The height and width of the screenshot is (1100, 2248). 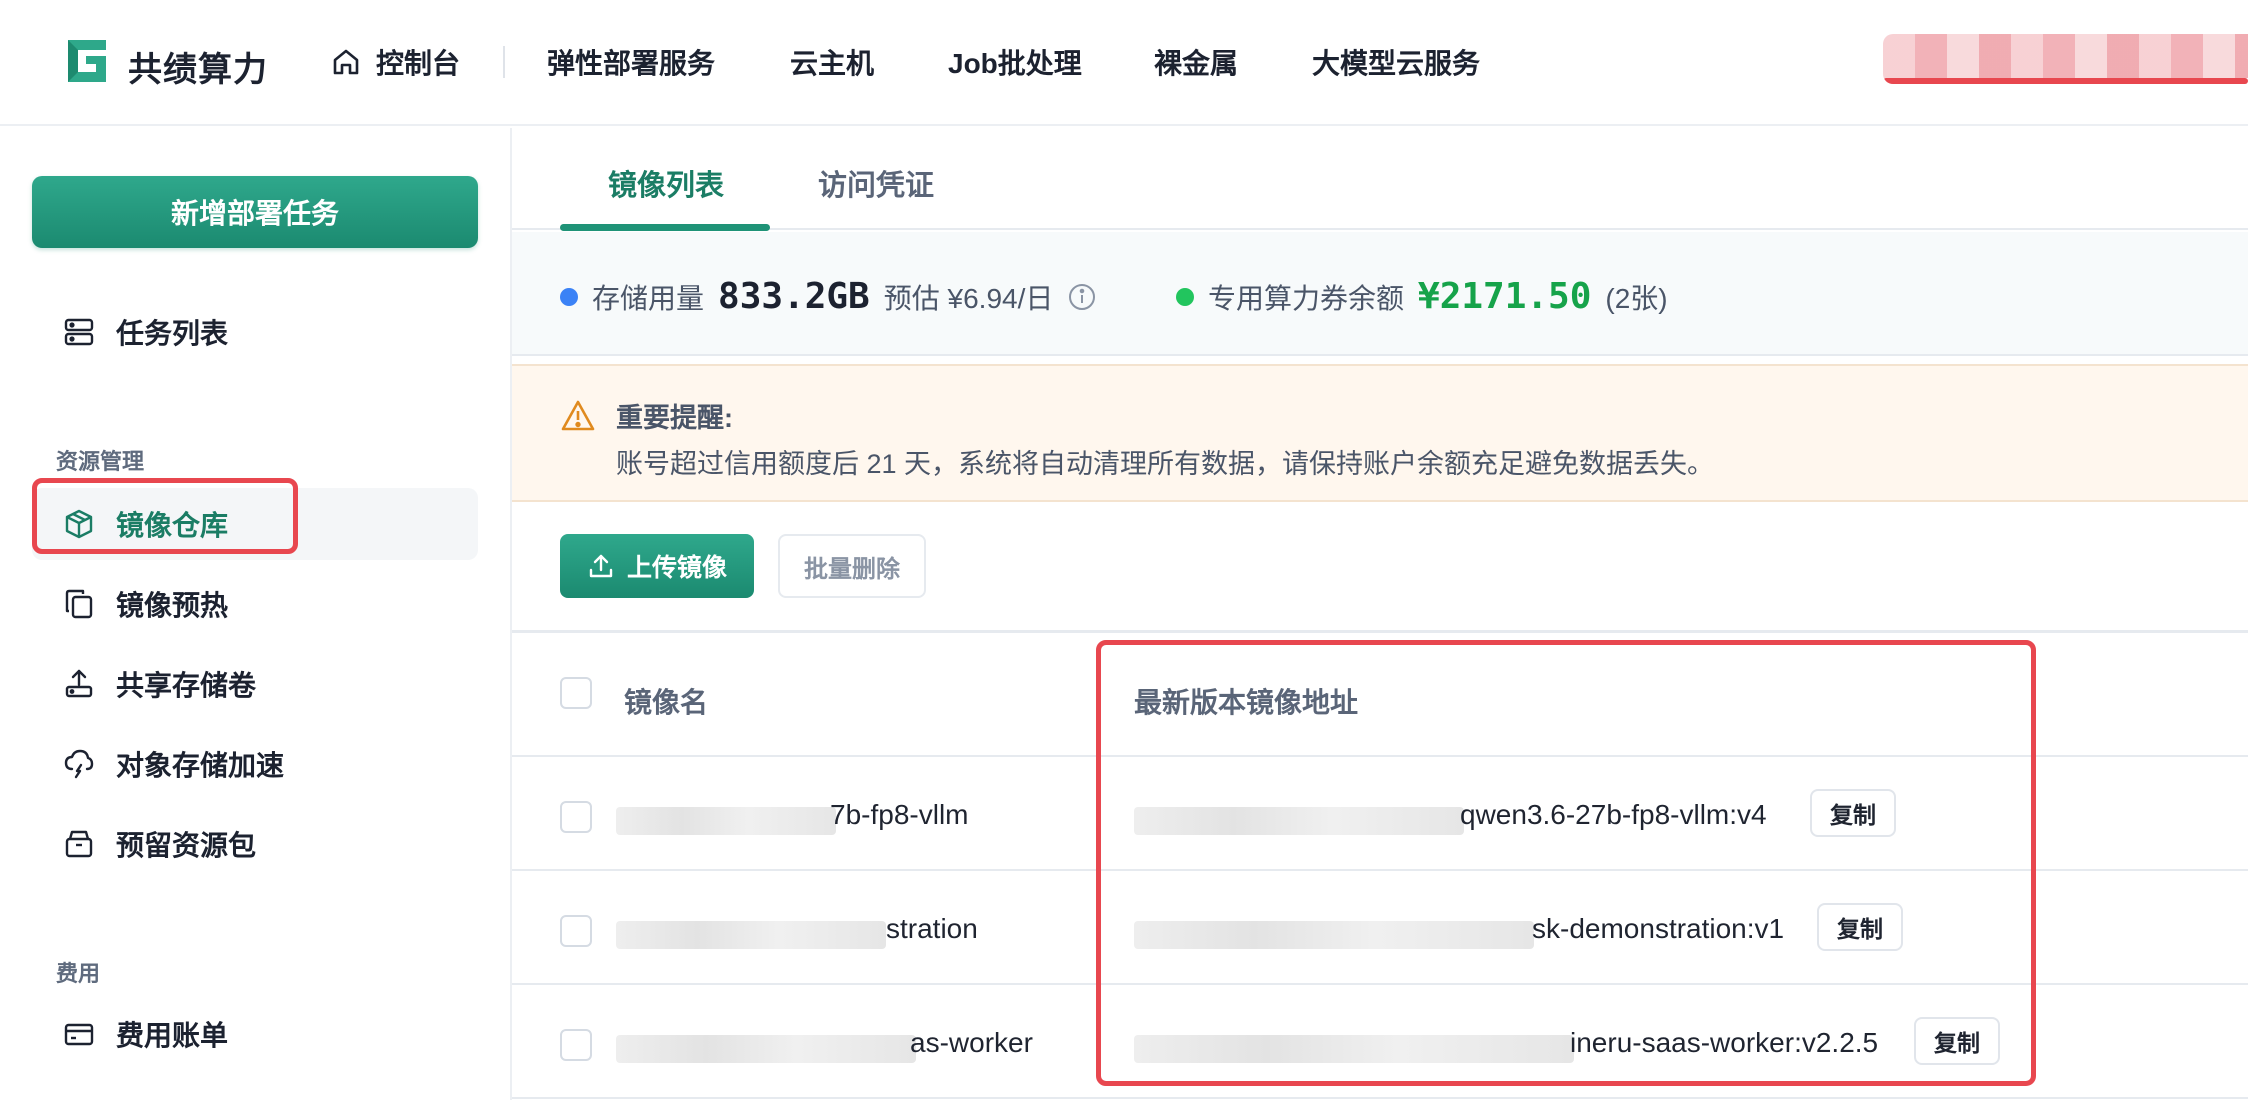 What do you see at coordinates (968, 298) in the screenshot?
I see `storage-estimate: 预估 ¥6.94/日` at bounding box center [968, 298].